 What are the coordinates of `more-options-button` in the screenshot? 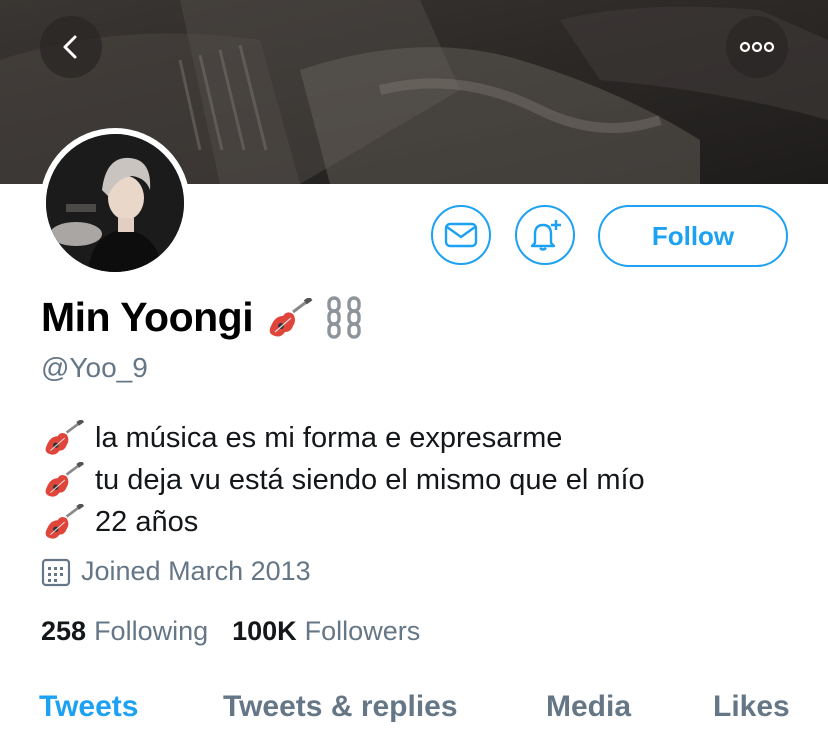 It's located at (757, 47).